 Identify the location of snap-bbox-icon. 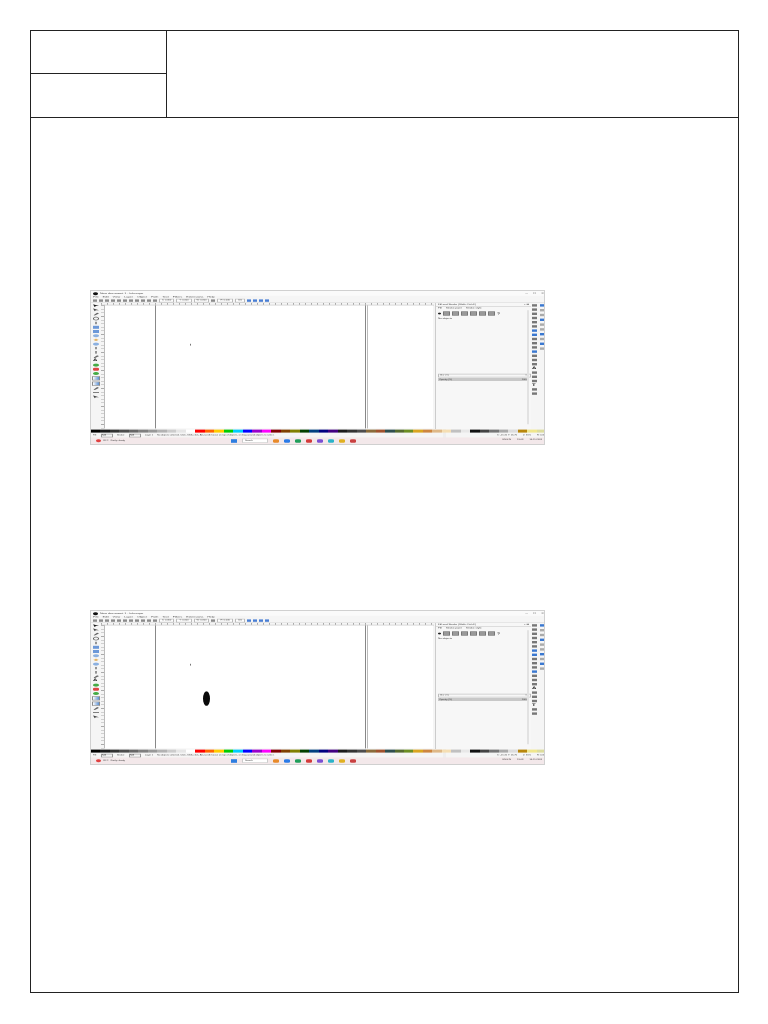
(541, 630).